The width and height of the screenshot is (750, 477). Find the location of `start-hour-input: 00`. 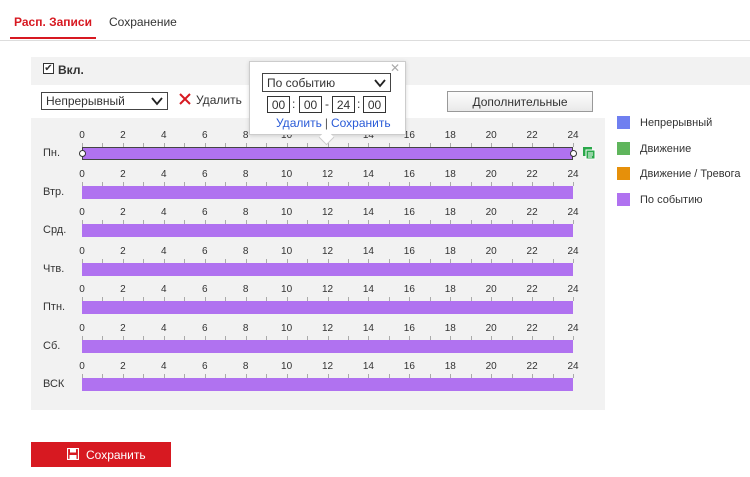

start-hour-input: 00 is located at coordinates (278, 104).